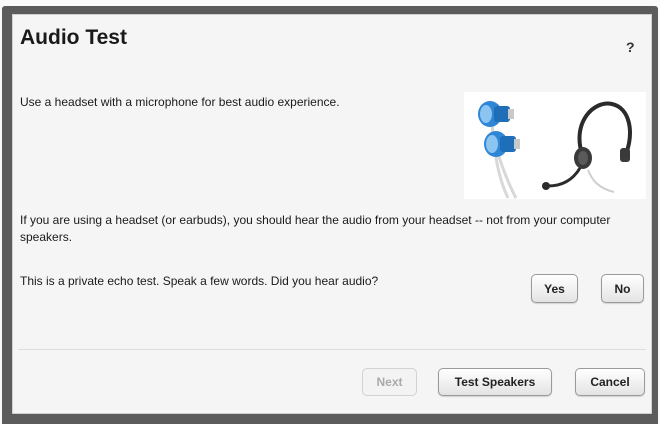  Describe the element at coordinates (389, 382) in the screenshot. I see `next-button: Next` at that location.